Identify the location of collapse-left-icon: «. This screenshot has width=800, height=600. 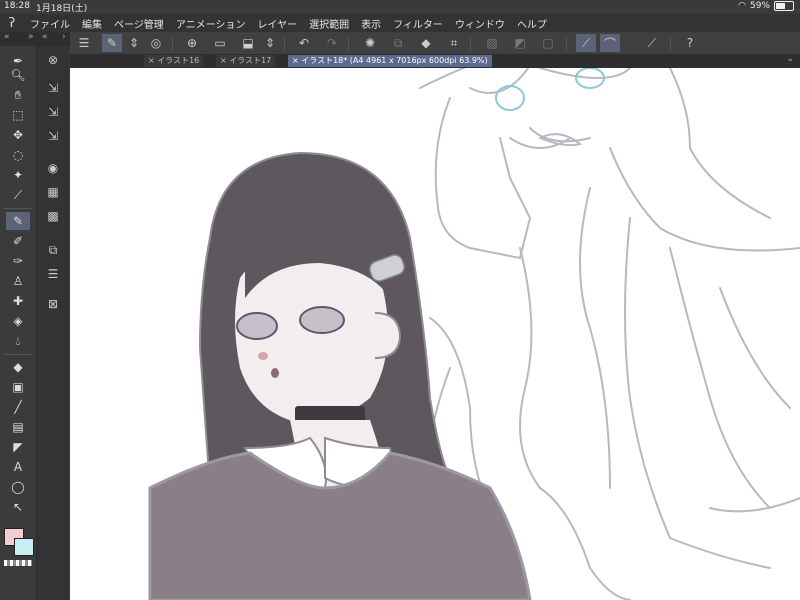
(7, 37).